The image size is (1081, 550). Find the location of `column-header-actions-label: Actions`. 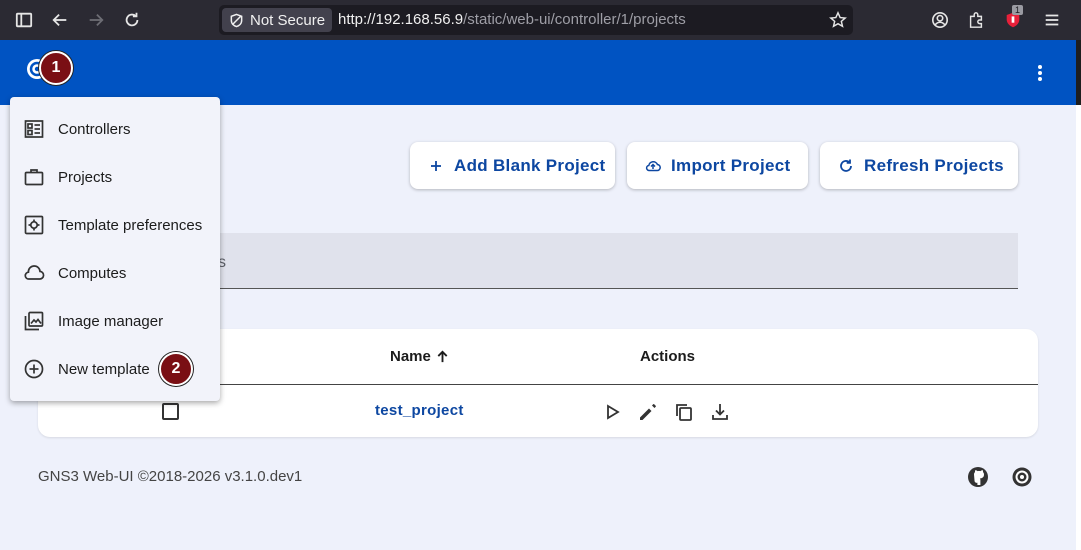

column-header-actions-label: Actions is located at coordinates (668, 356).